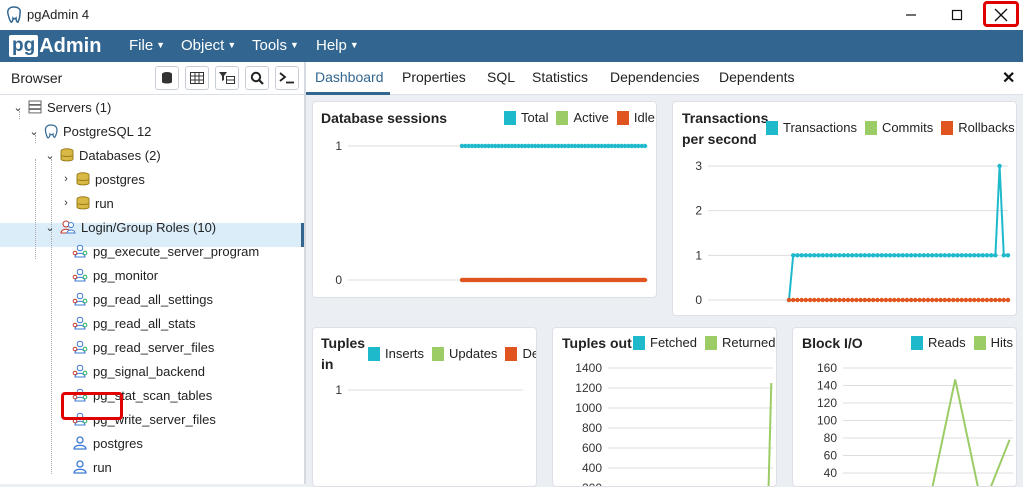  I want to click on y-tick-label: 1400, so click(588, 368).